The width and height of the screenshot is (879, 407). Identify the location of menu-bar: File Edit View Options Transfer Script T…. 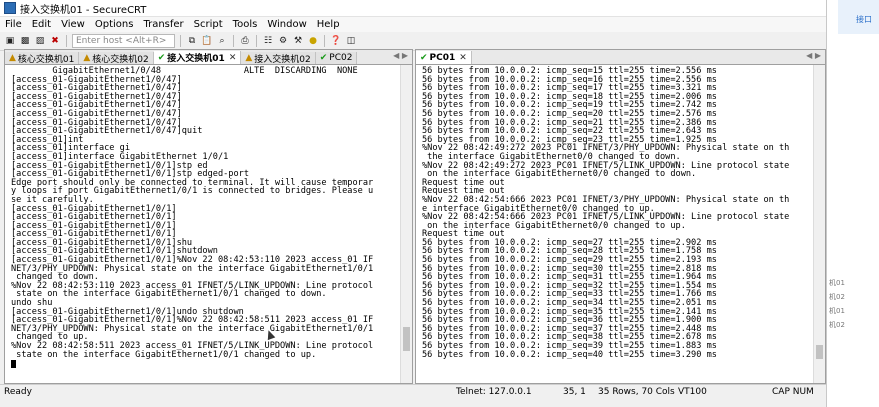
(413, 24).